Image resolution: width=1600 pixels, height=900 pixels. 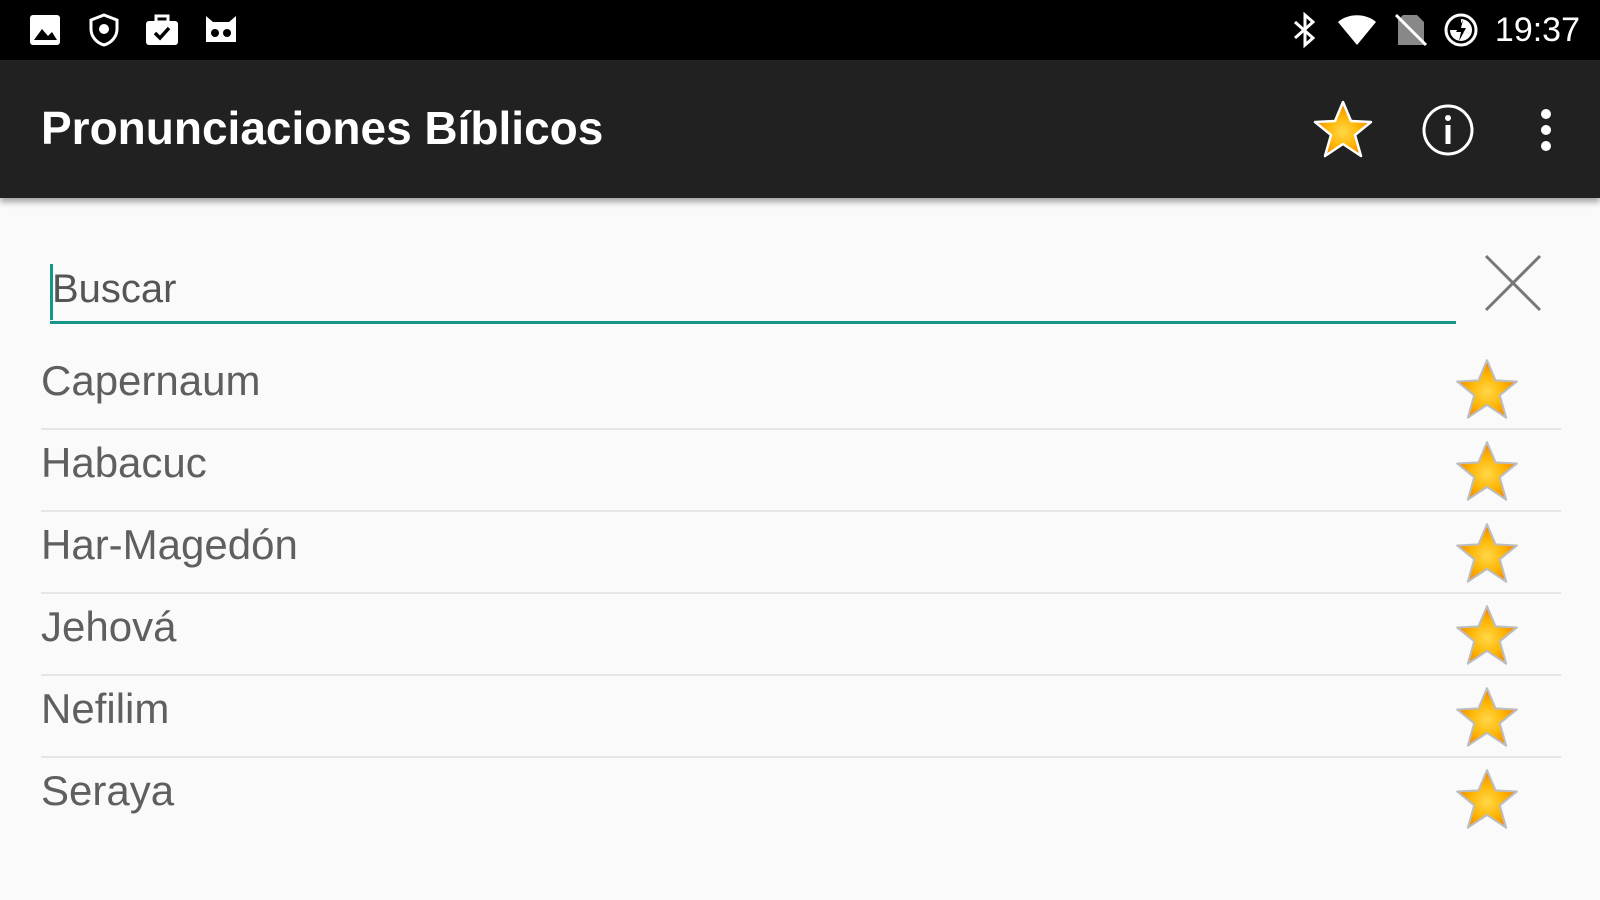 I want to click on clear-search-button, so click(x=1513, y=283).